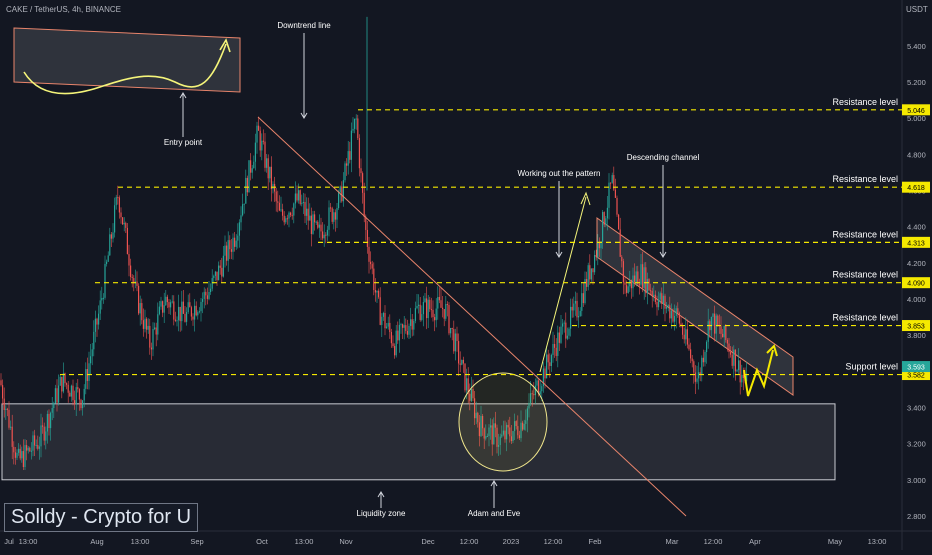 Image resolution: width=932 pixels, height=555 pixels. I want to click on entry-pattern-box, so click(127, 60).